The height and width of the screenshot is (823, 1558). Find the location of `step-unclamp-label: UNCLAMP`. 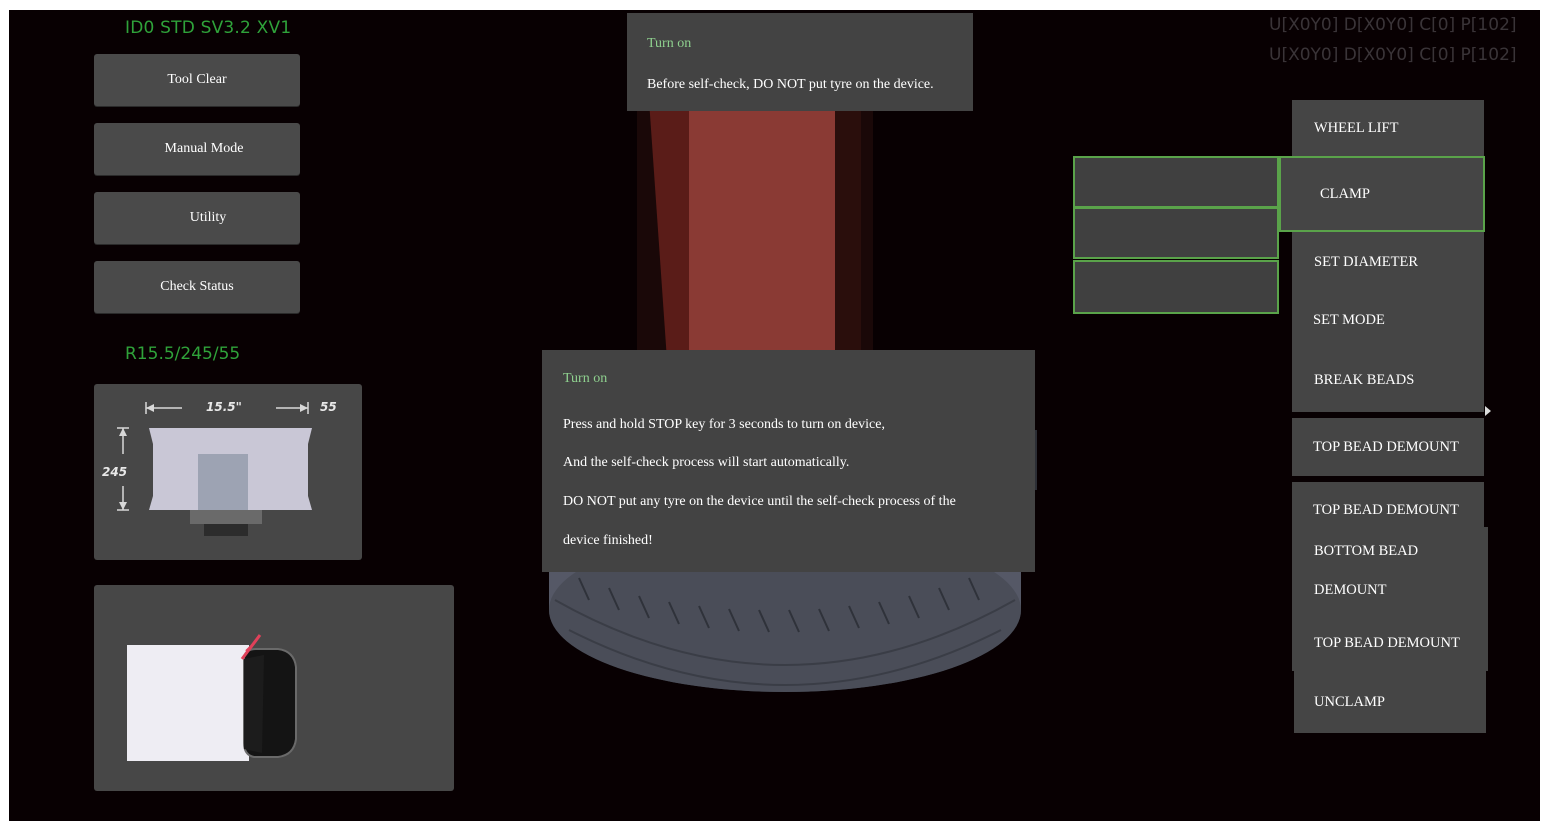

step-unclamp-label: UNCLAMP is located at coordinates (1349, 701).